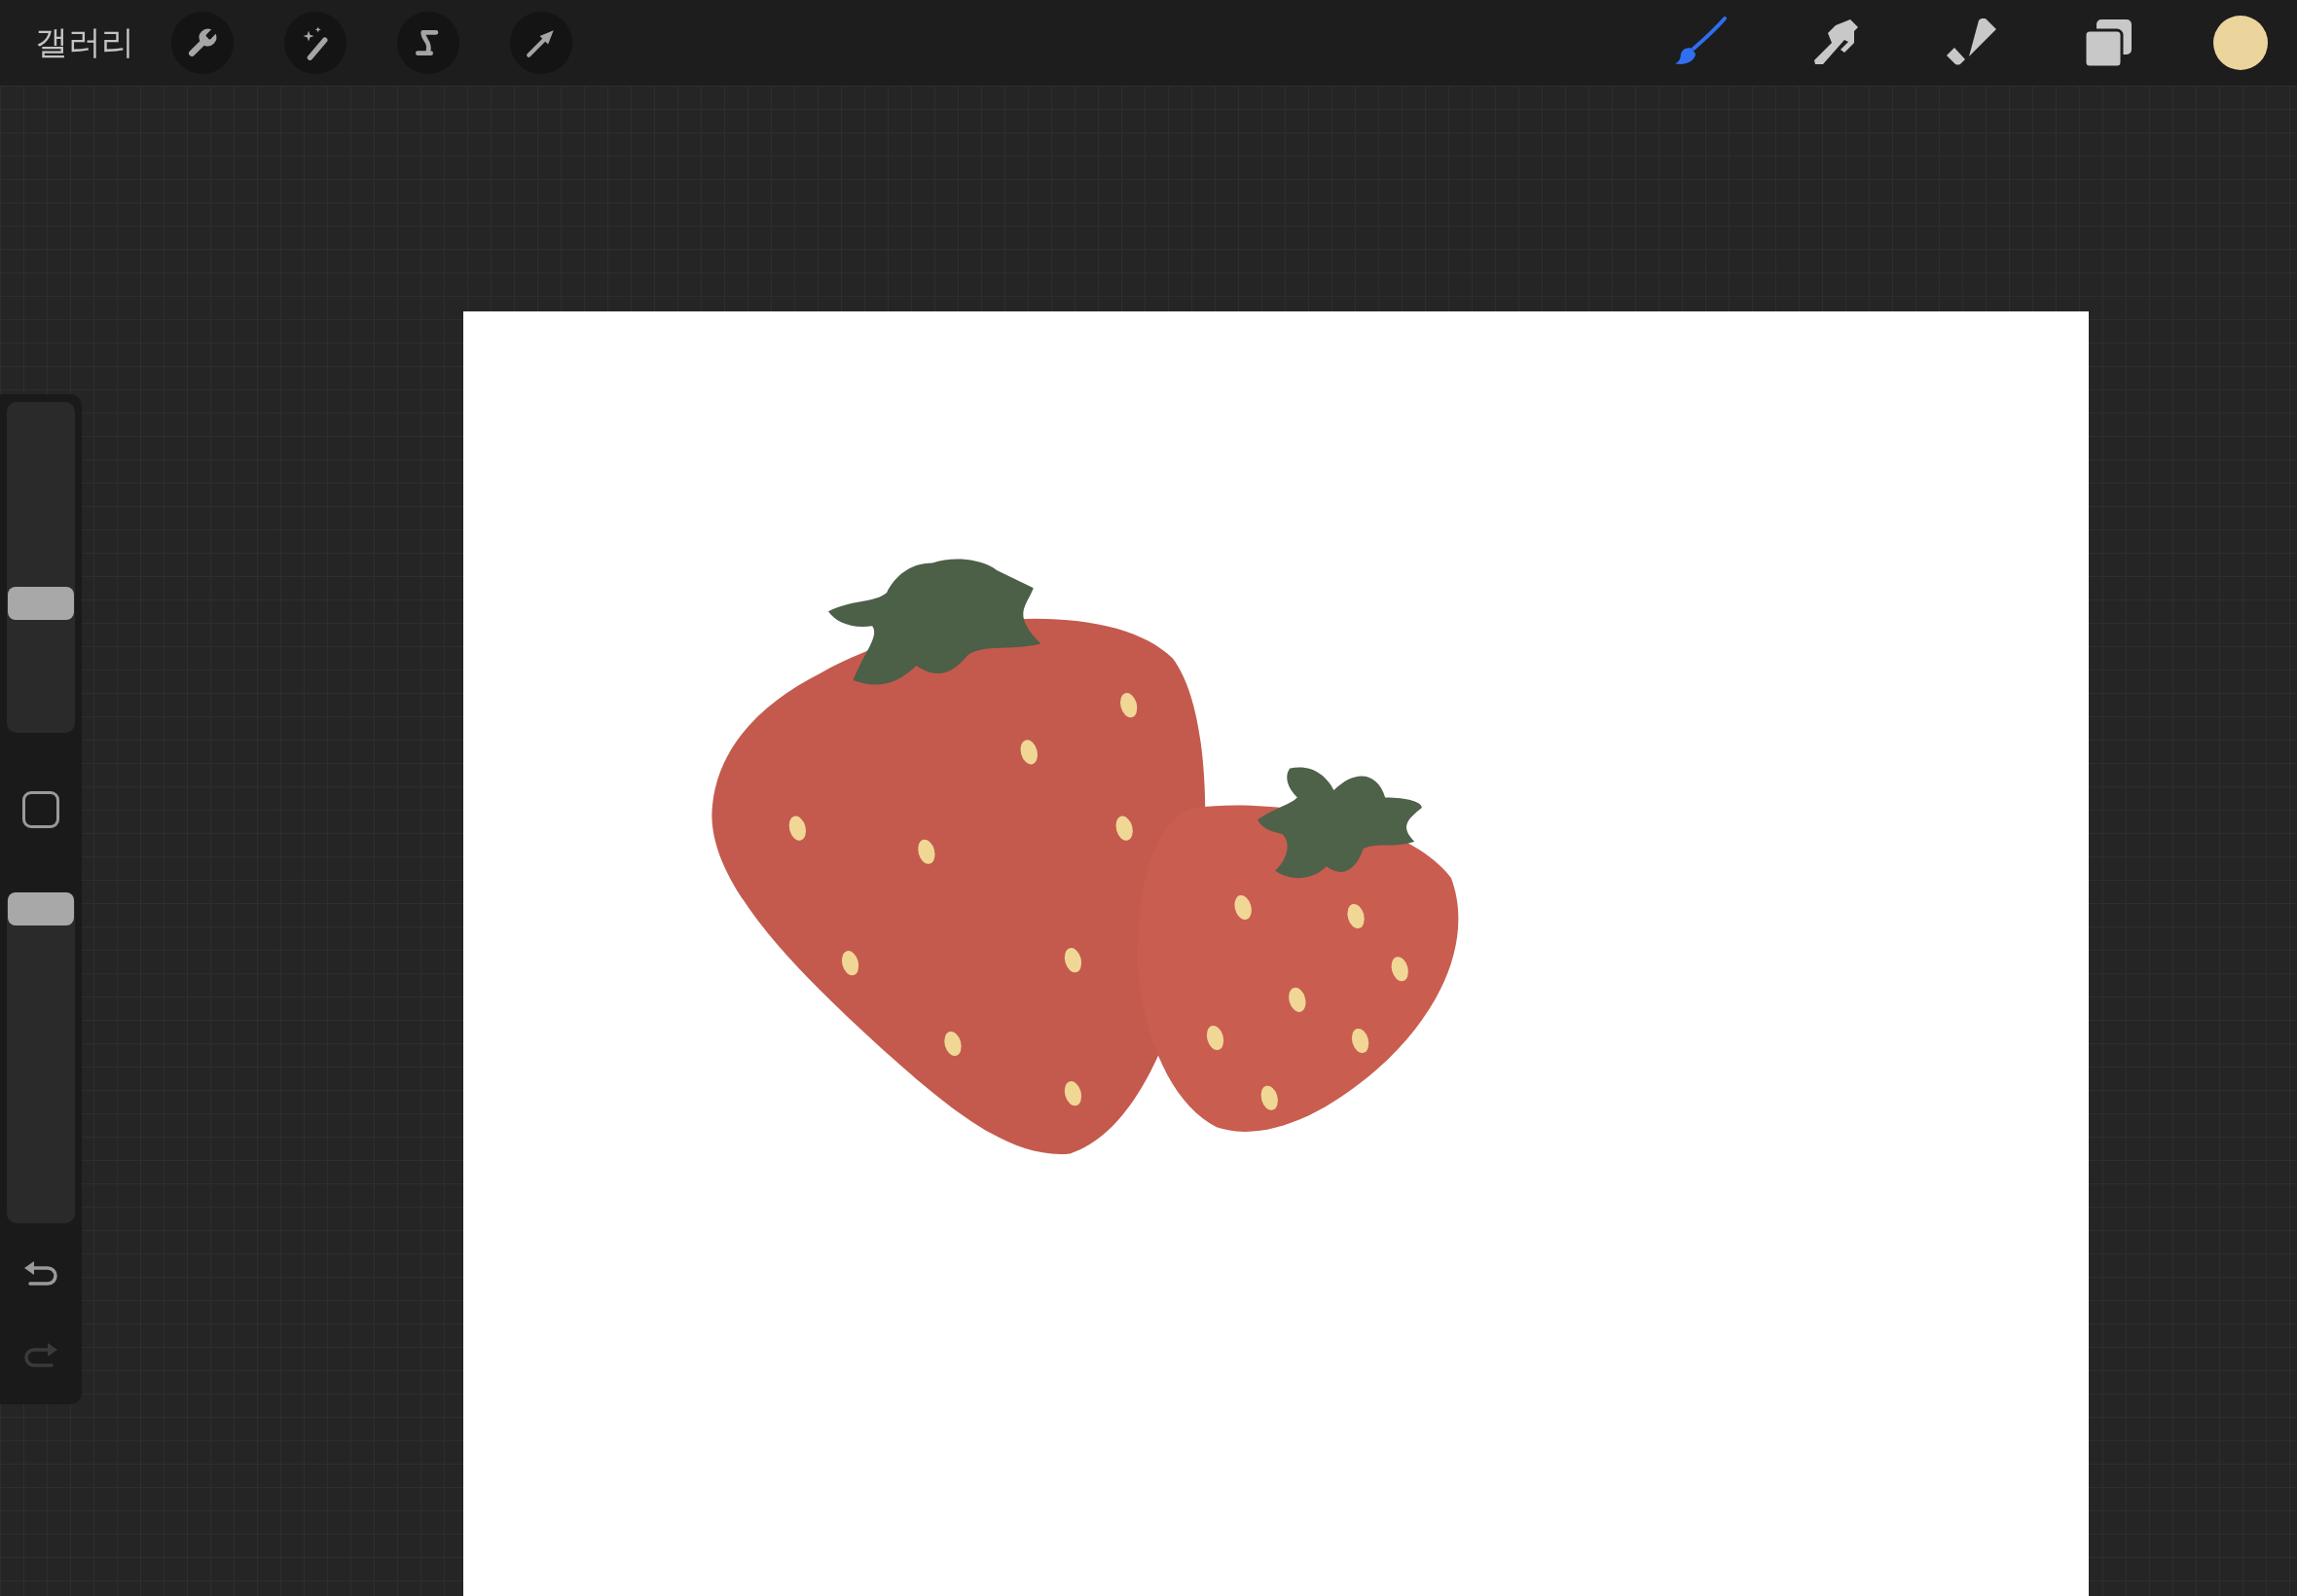  I want to click on color-swatch, so click(2240, 43).